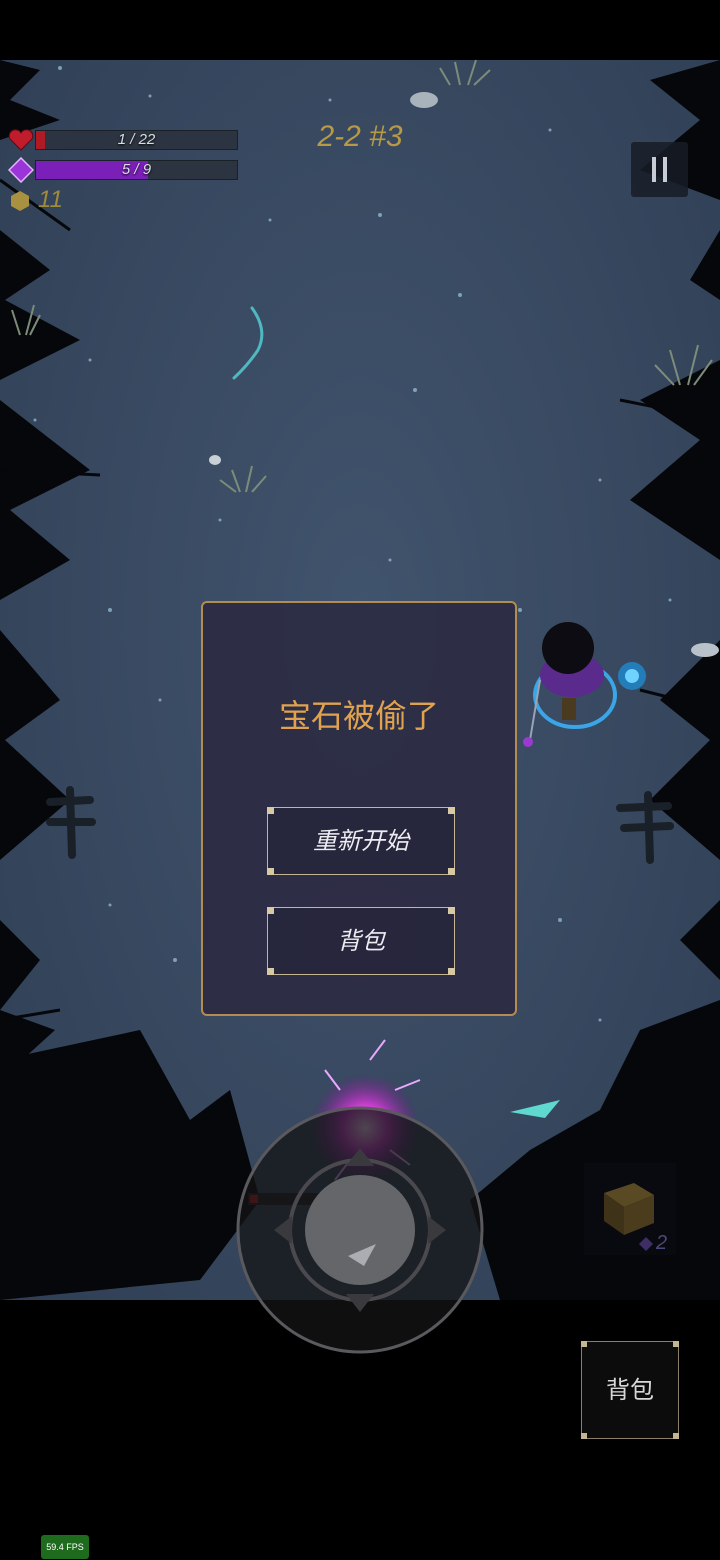  I want to click on pause-button, so click(659, 169).